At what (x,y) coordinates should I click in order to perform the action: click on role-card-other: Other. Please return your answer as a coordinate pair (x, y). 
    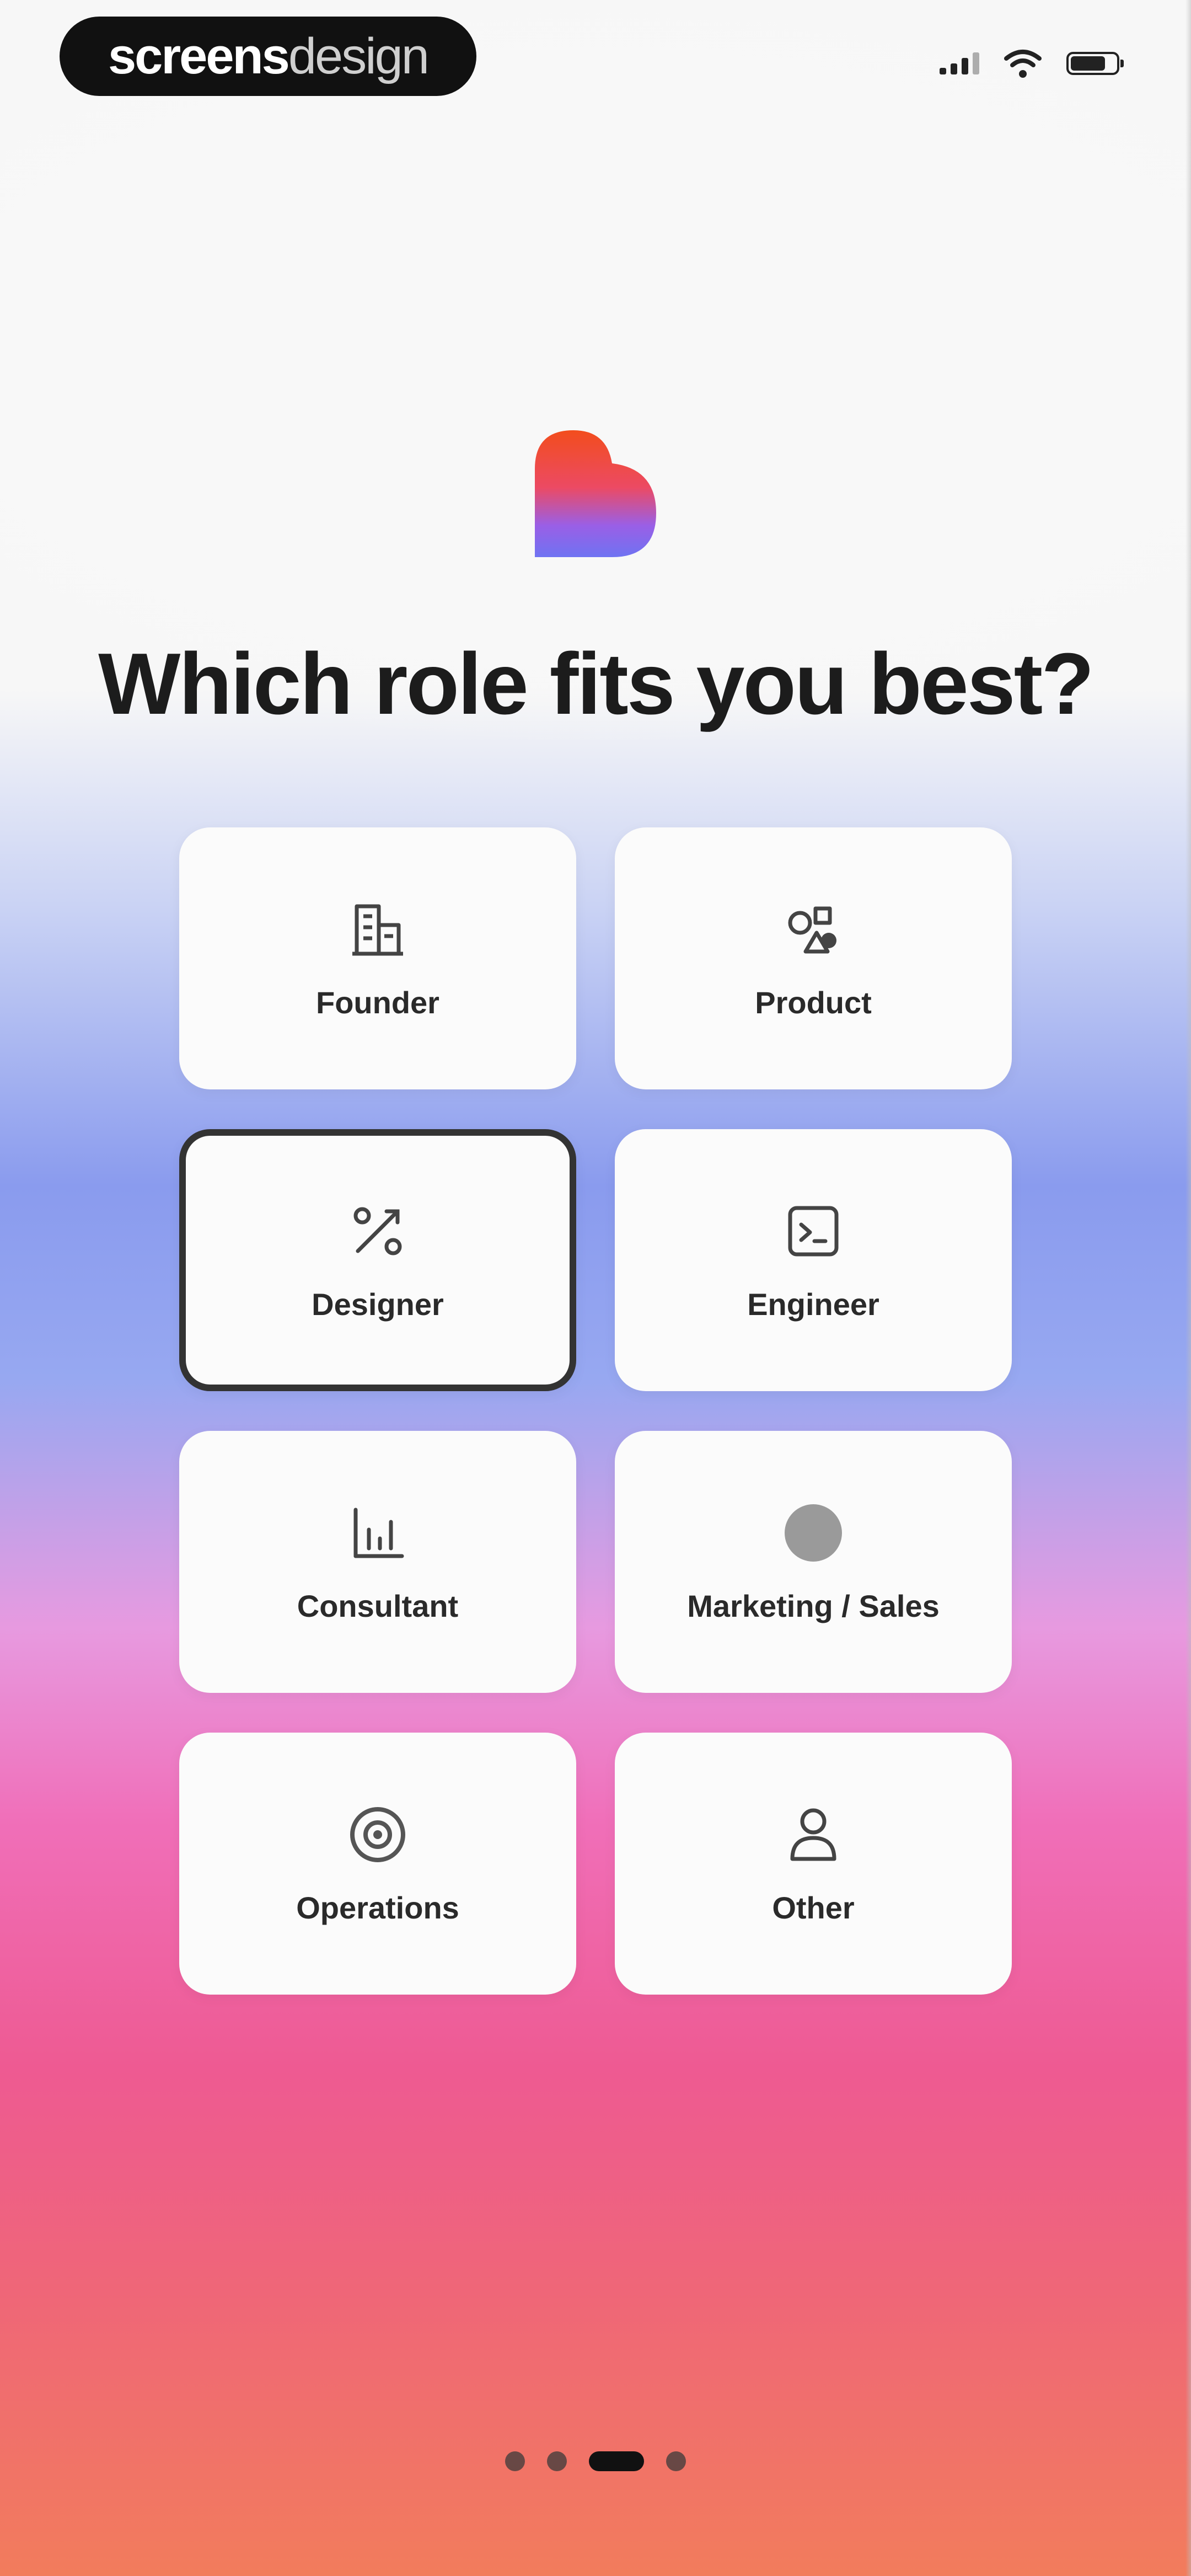
    Looking at the image, I should click on (814, 1864).